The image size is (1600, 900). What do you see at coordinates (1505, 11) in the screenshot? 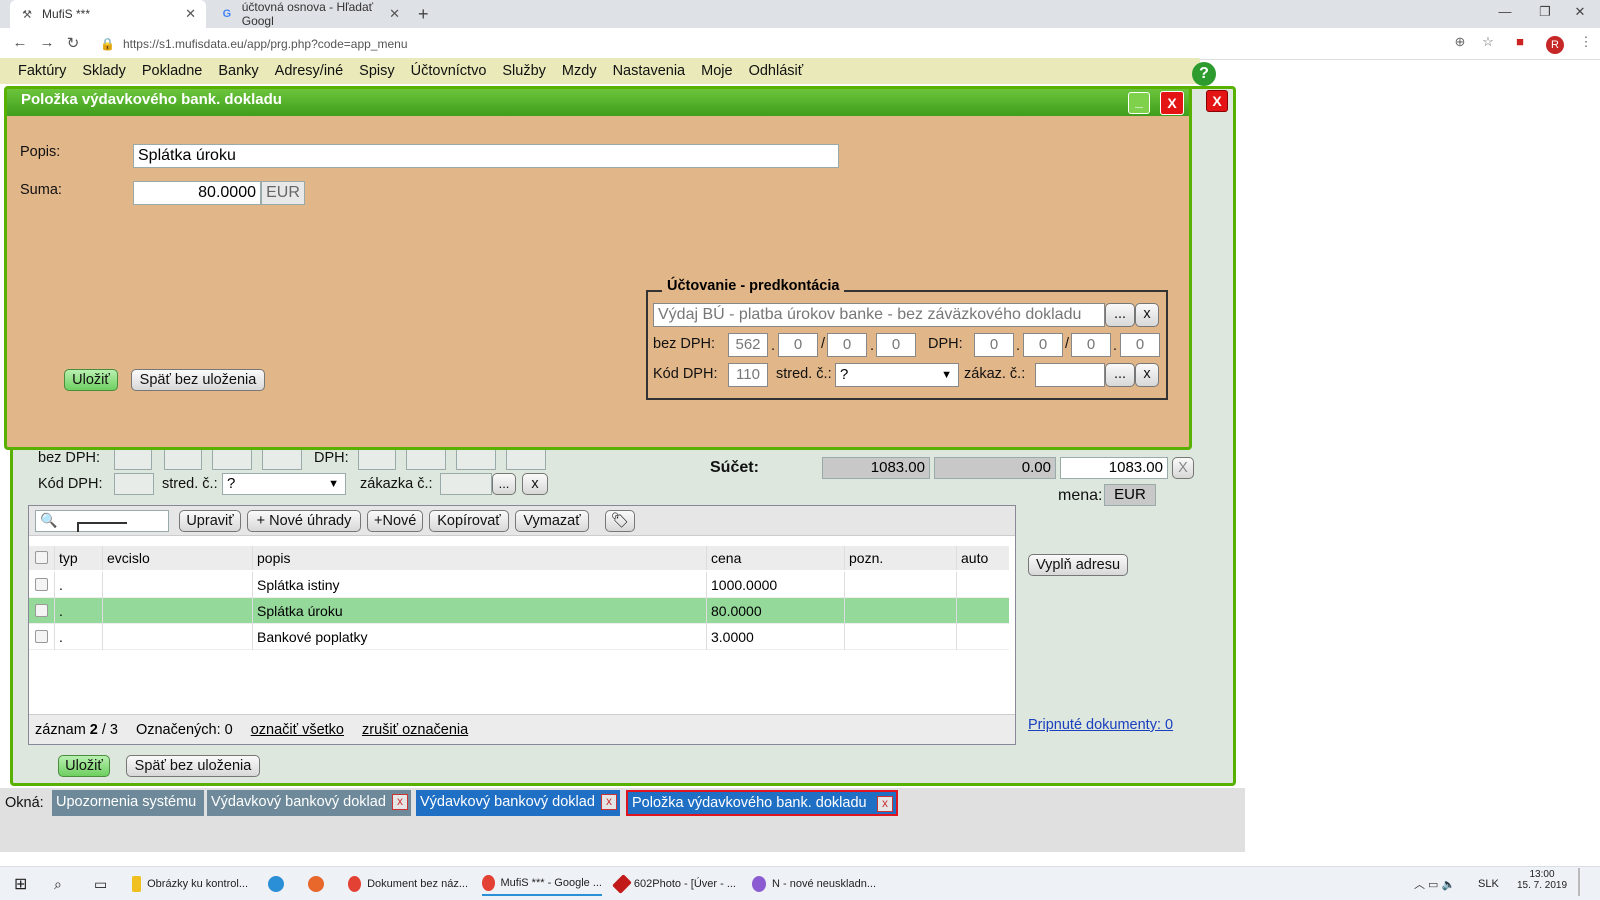
I see `minimize-icon: —` at bounding box center [1505, 11].